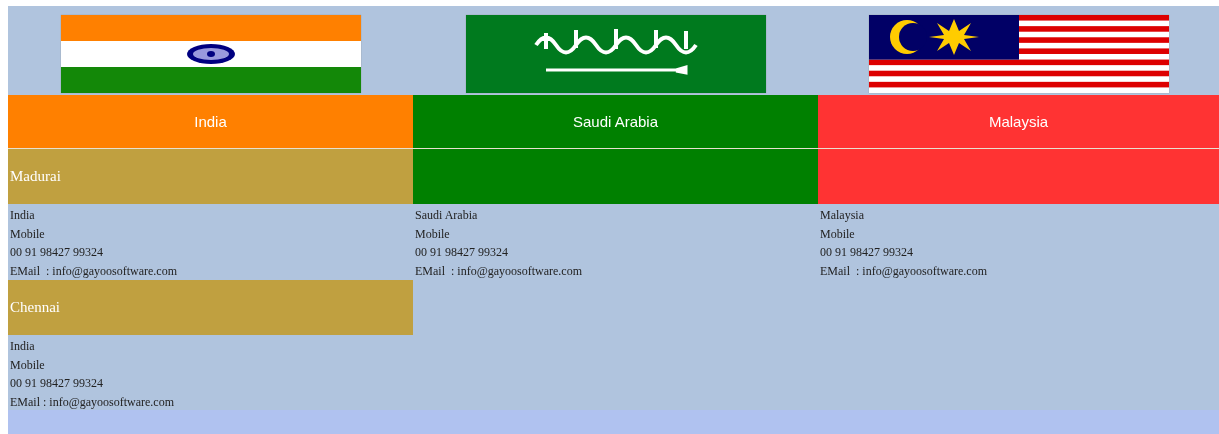 The image size is (1219, 434). What do you see at coordinates (842, 215) in the screenshot?
I see `contact-text: Malaysia` at bounding box center [842, 215].